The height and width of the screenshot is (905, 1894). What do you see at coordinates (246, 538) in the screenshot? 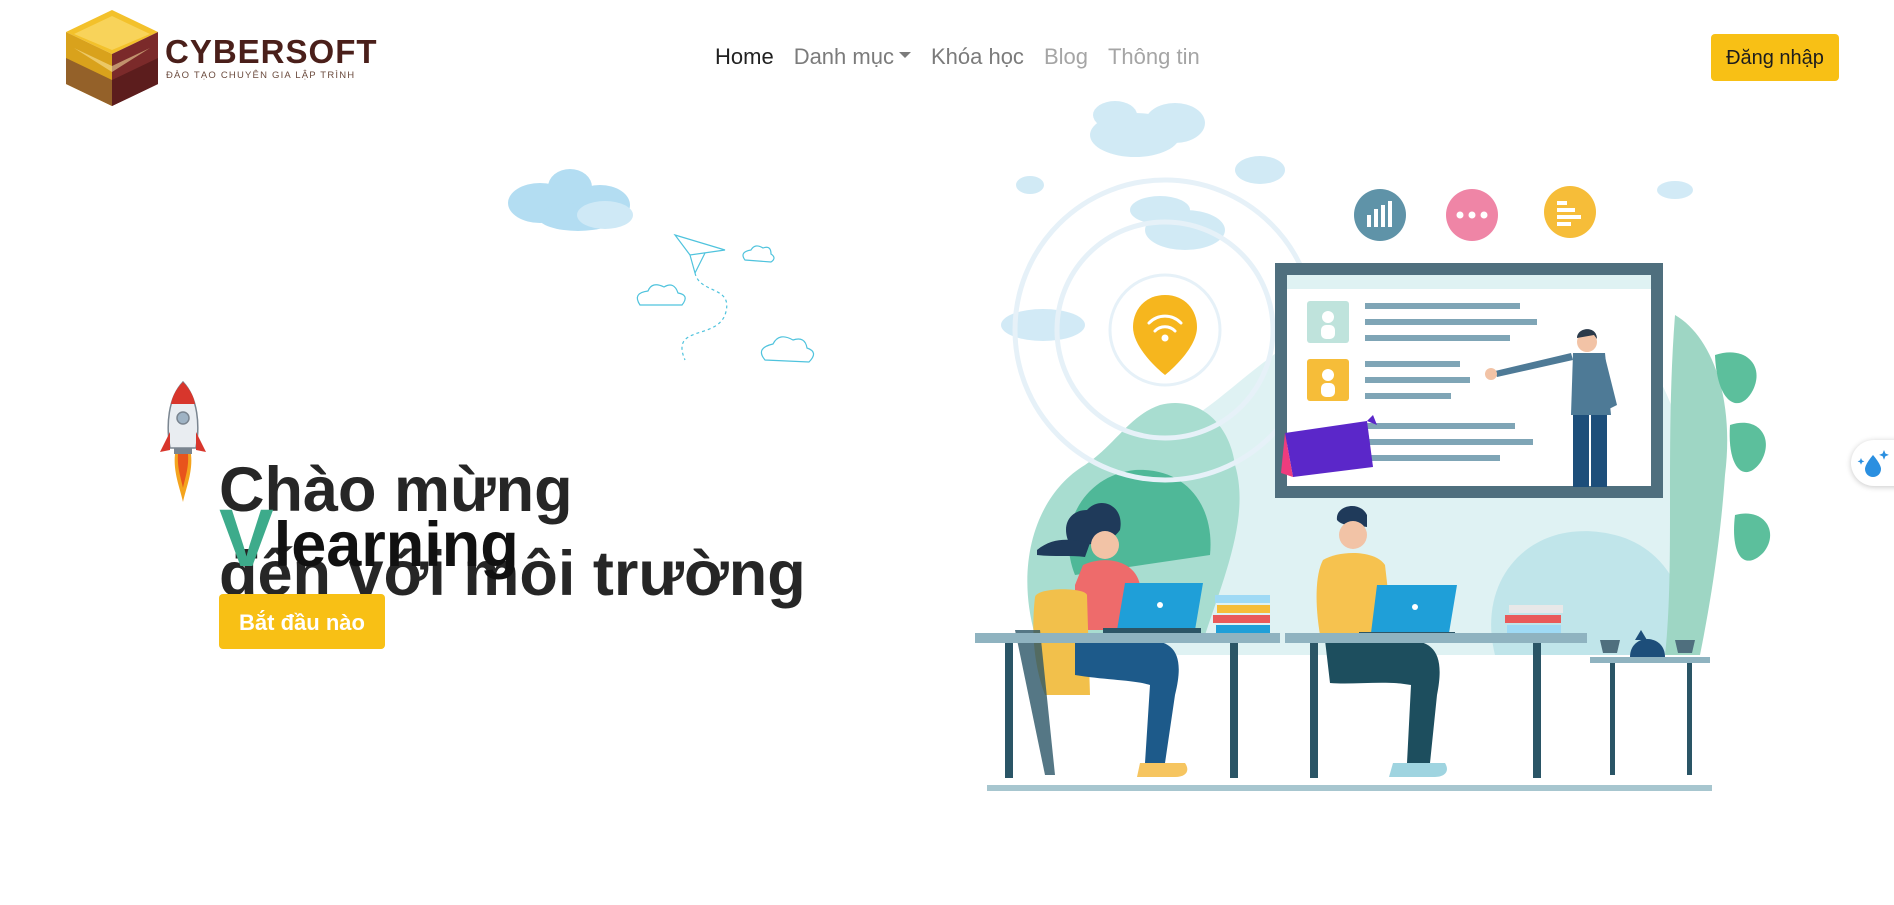
I see `hero-brand-initial: V` at bounding box center [246, 538].